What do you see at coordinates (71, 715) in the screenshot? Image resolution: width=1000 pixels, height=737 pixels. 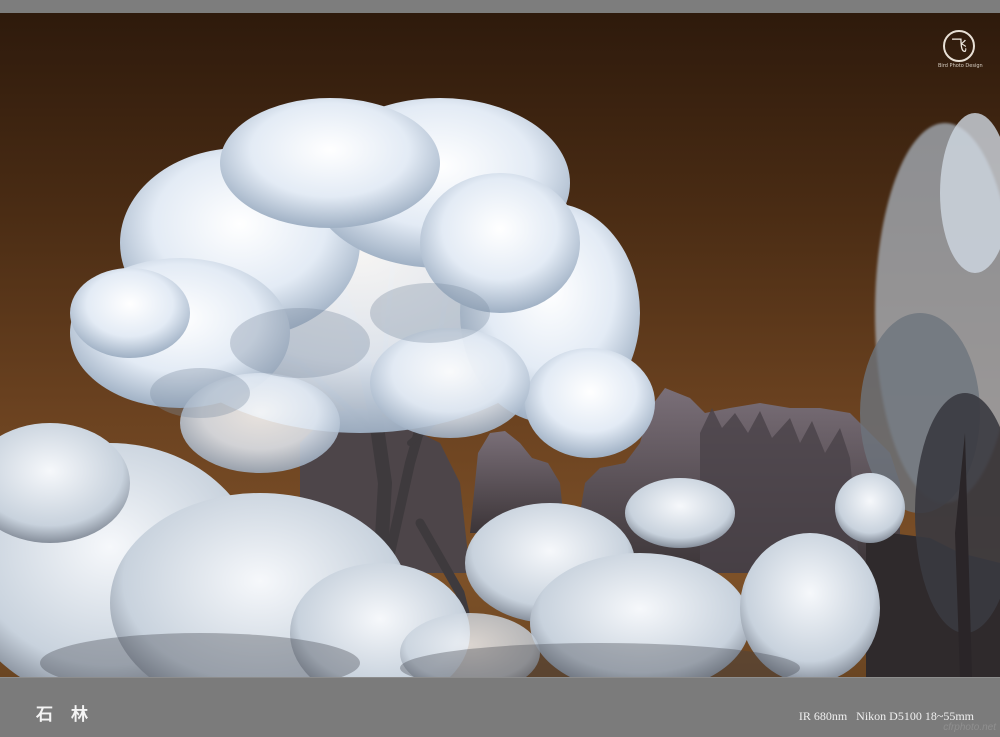 I see `photo-title: 石林` at bounding box center [71, 715].